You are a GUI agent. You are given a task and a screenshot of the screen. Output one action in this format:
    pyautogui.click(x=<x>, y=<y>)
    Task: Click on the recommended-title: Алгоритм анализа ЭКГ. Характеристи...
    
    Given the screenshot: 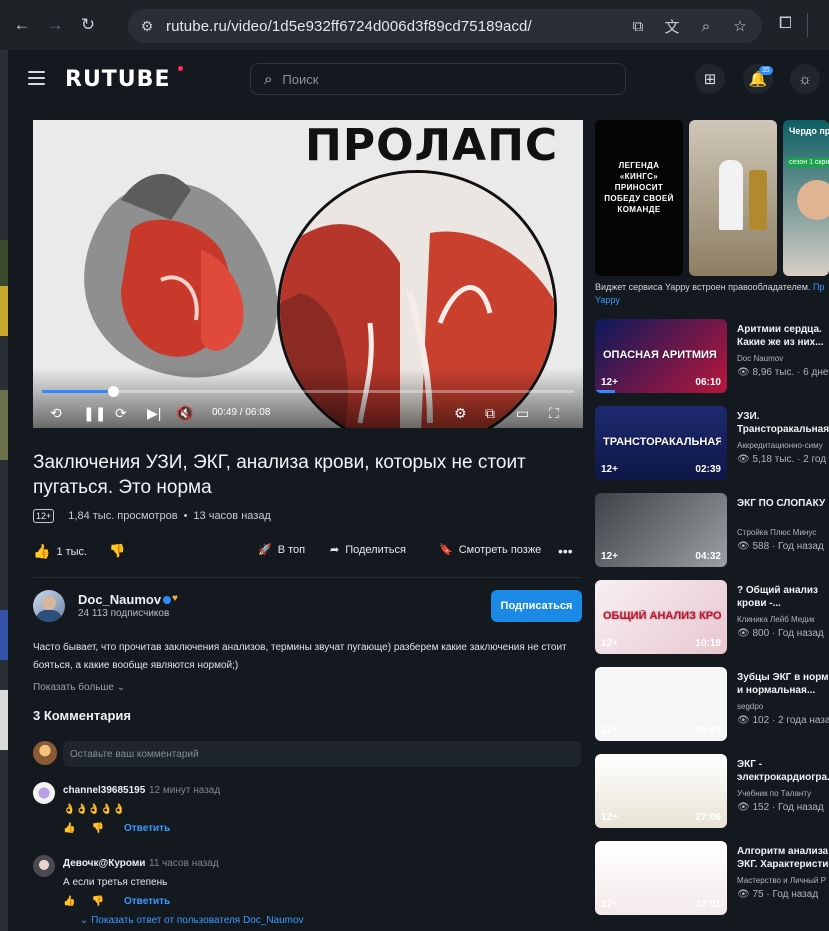 What is the action you would take?
    pyautogui.click(x=783, y=858)
    